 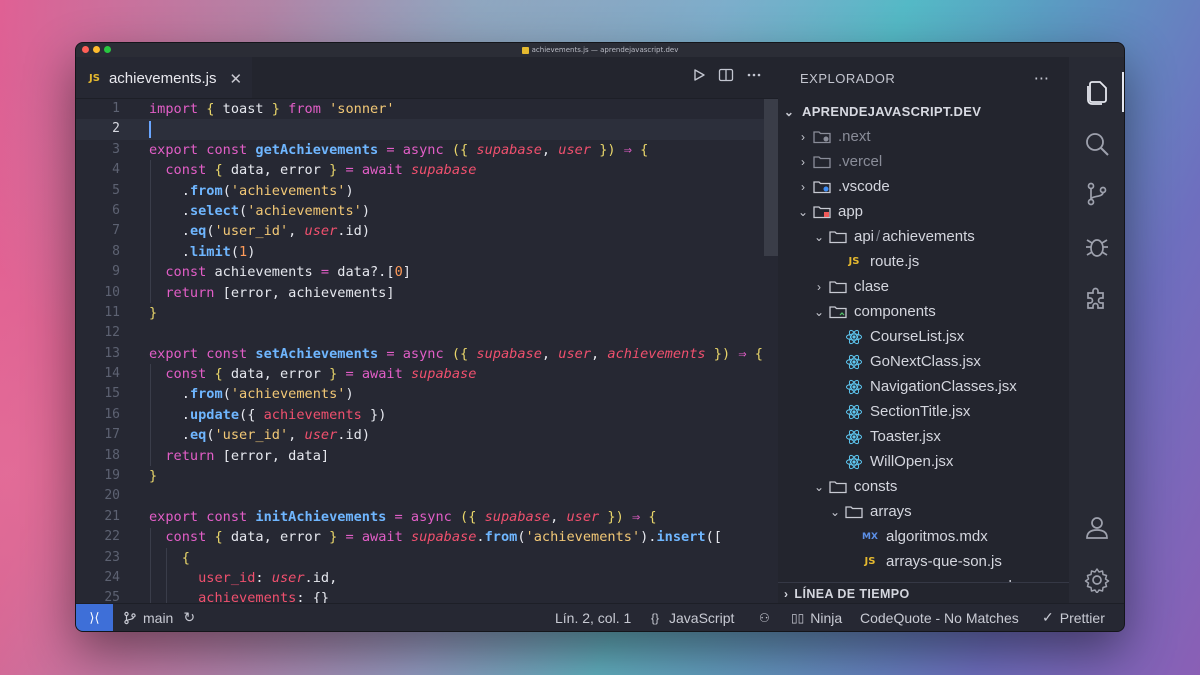 What do you see at coordinates (159, 617) in the screenshot?
I see `branch-indicator: main ↻` at bounding box center [159, 617].